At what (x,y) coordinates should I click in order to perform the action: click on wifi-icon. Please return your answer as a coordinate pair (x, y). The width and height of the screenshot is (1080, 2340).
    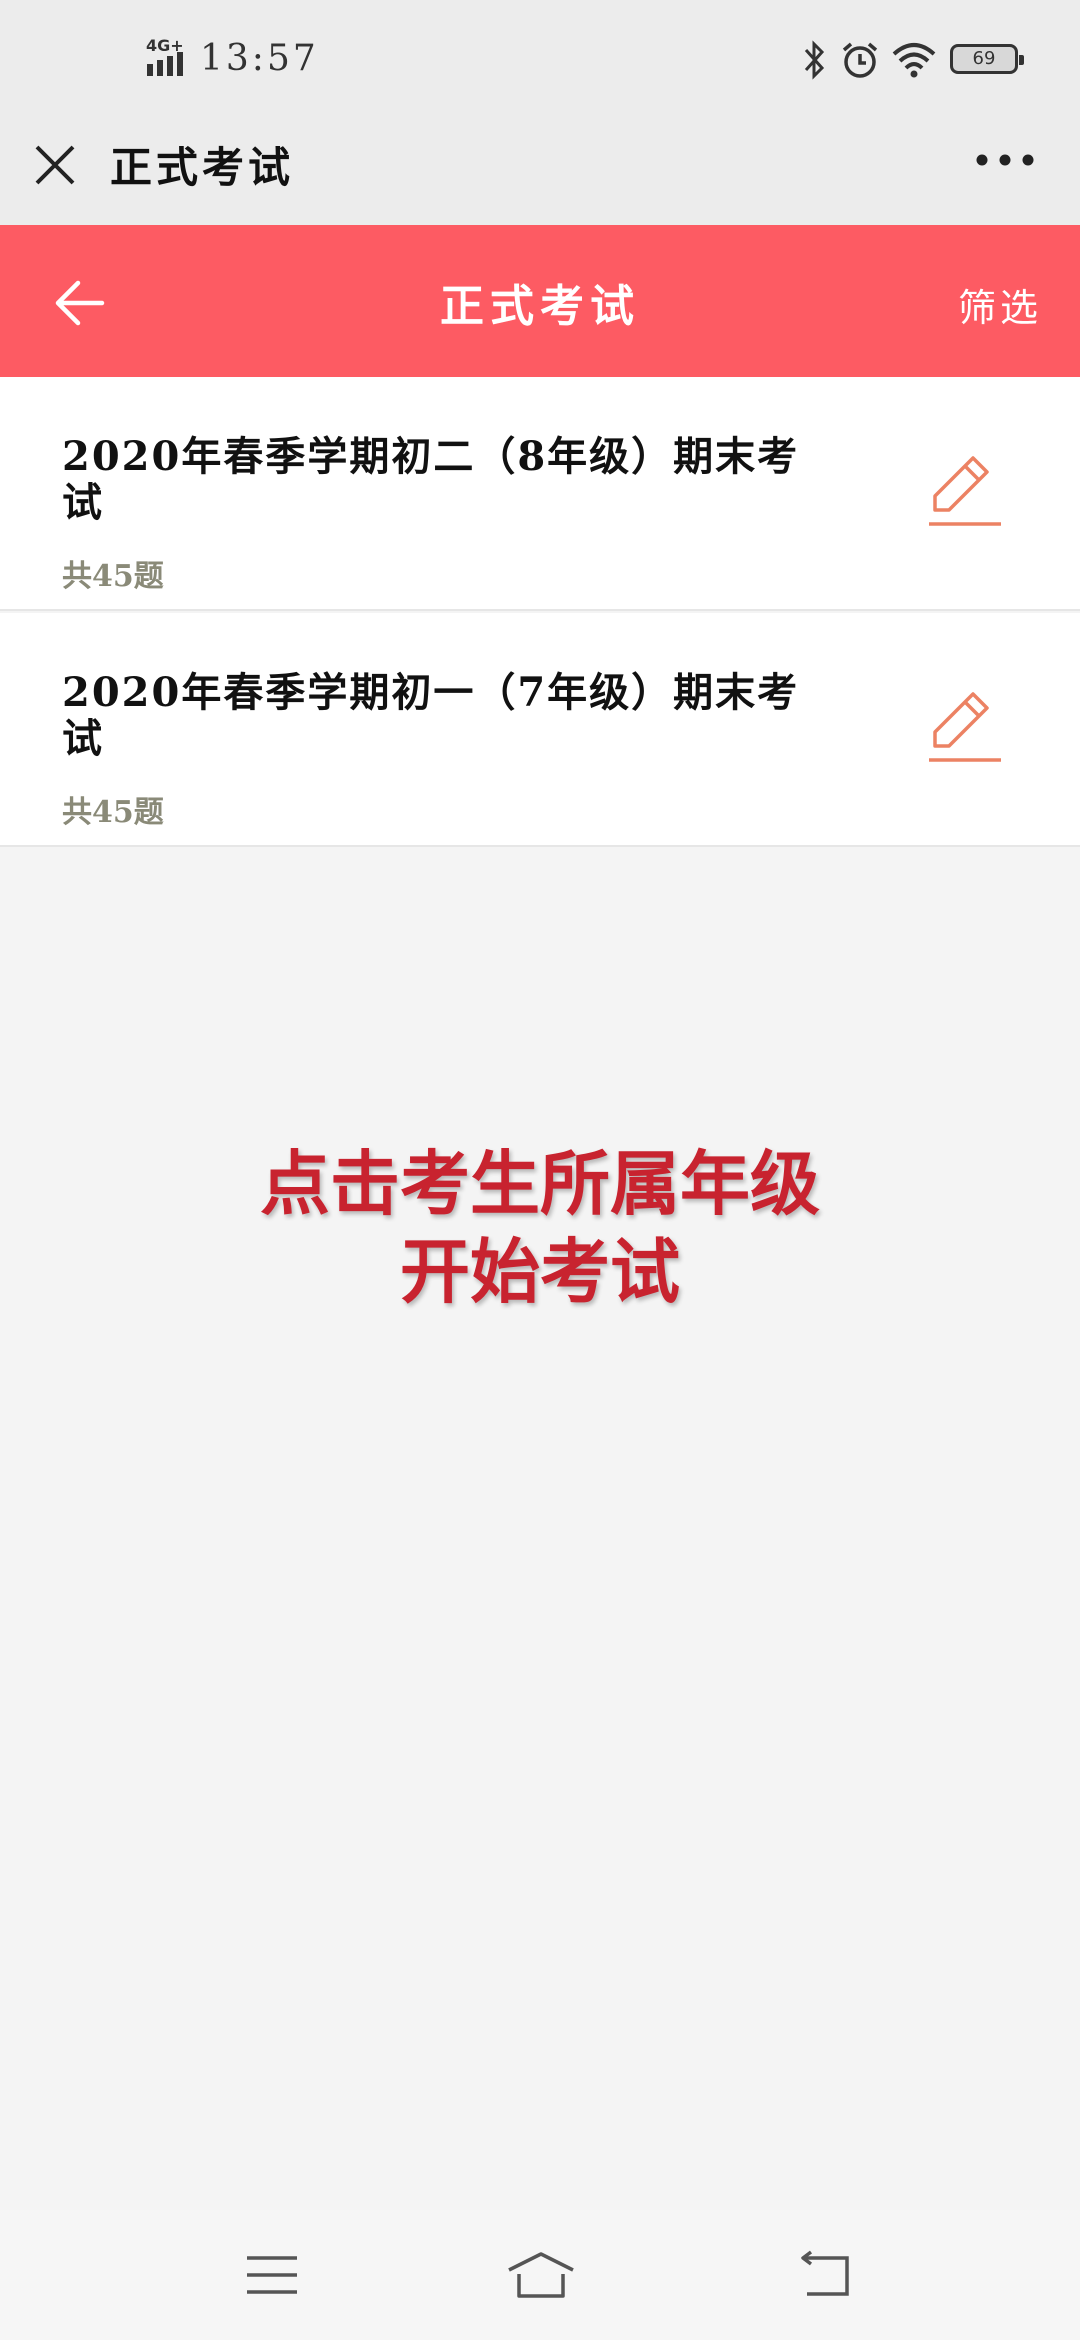
    Looking at the image, I should click on (914, 60).